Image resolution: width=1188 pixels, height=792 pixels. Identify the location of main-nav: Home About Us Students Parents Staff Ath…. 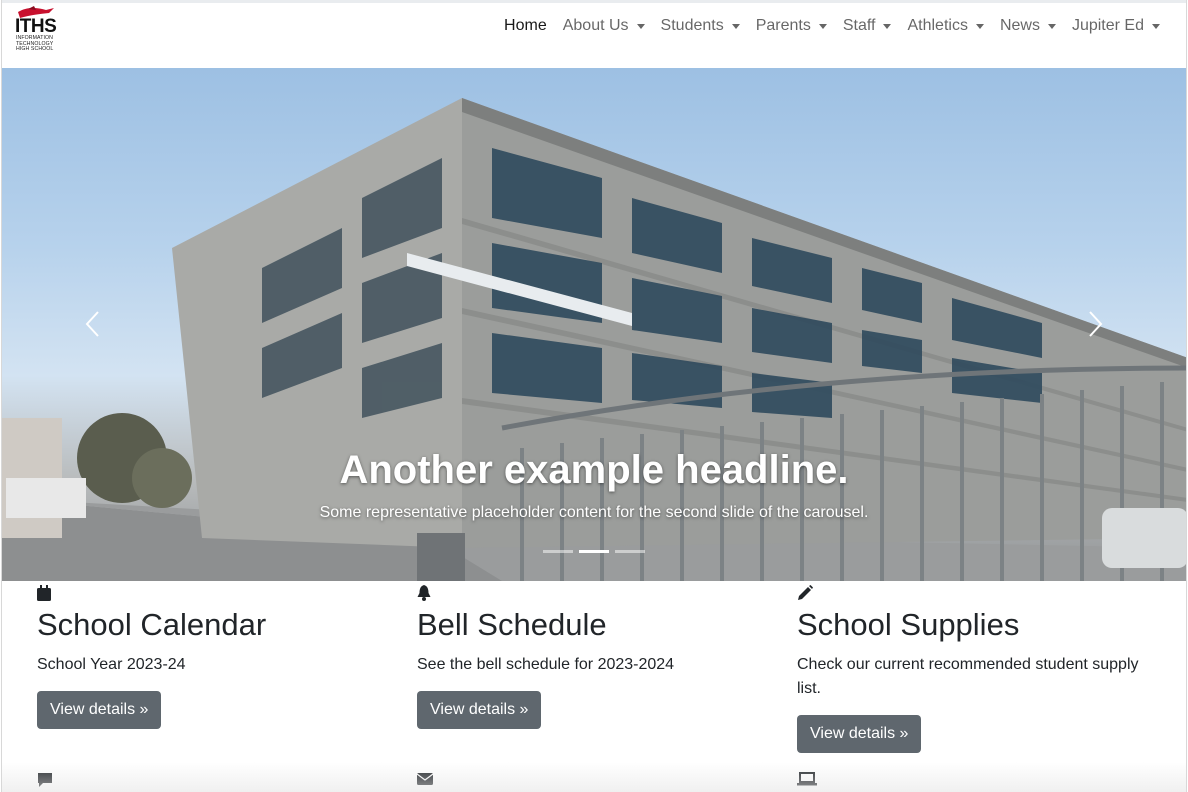
(832, 26).